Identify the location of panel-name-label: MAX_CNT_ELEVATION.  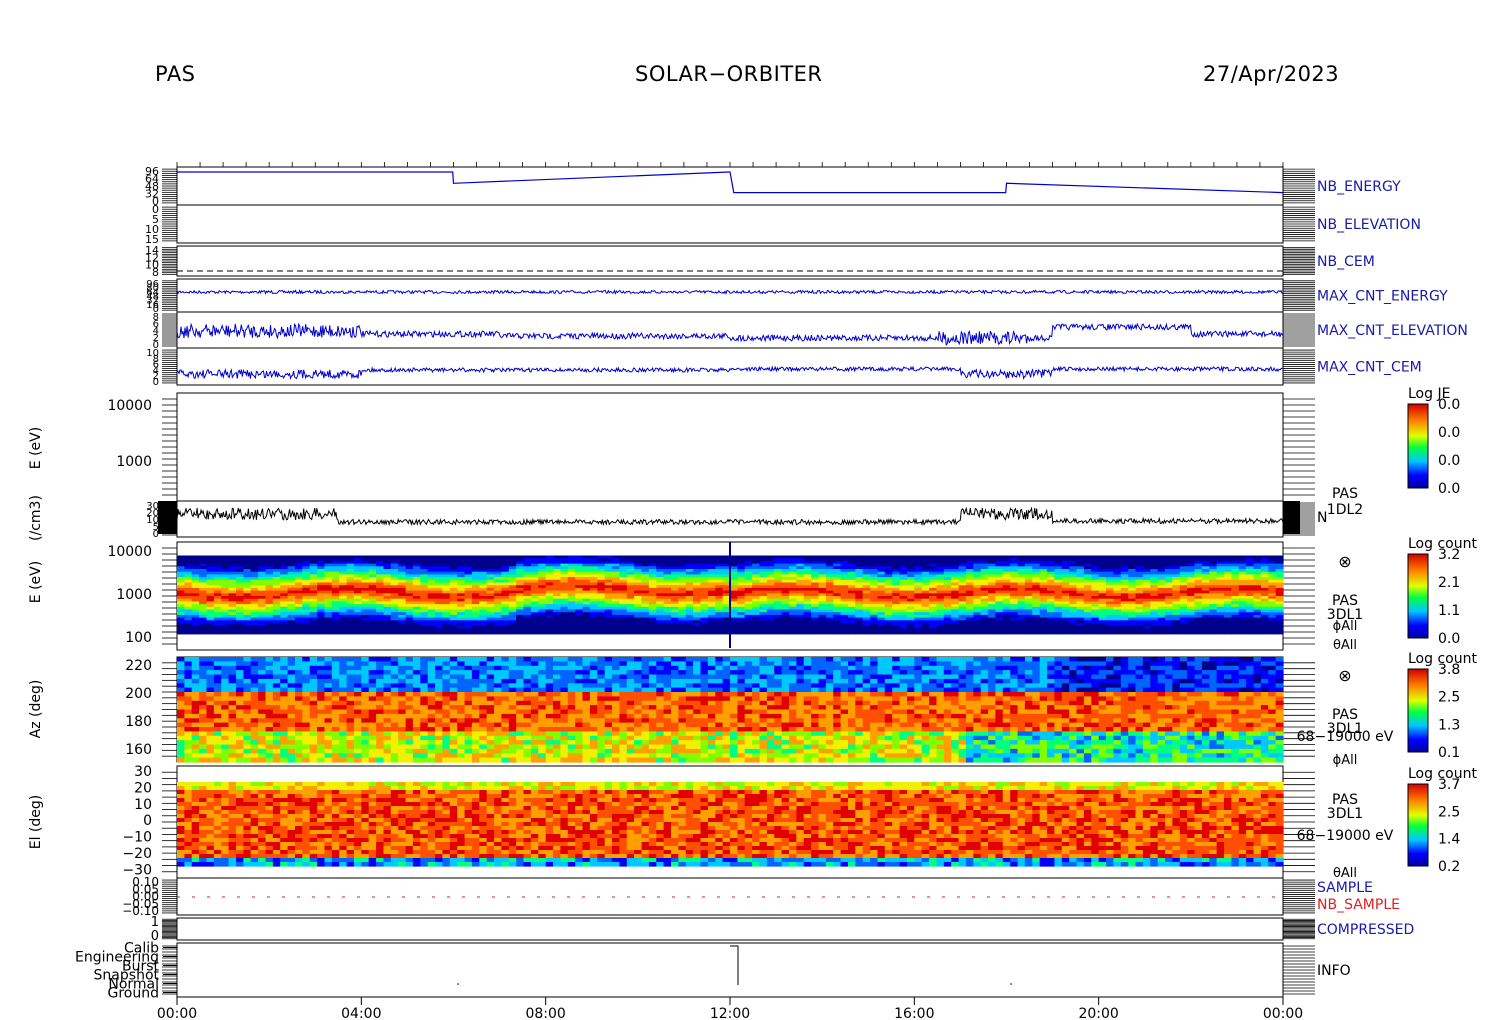
(1392, 331).